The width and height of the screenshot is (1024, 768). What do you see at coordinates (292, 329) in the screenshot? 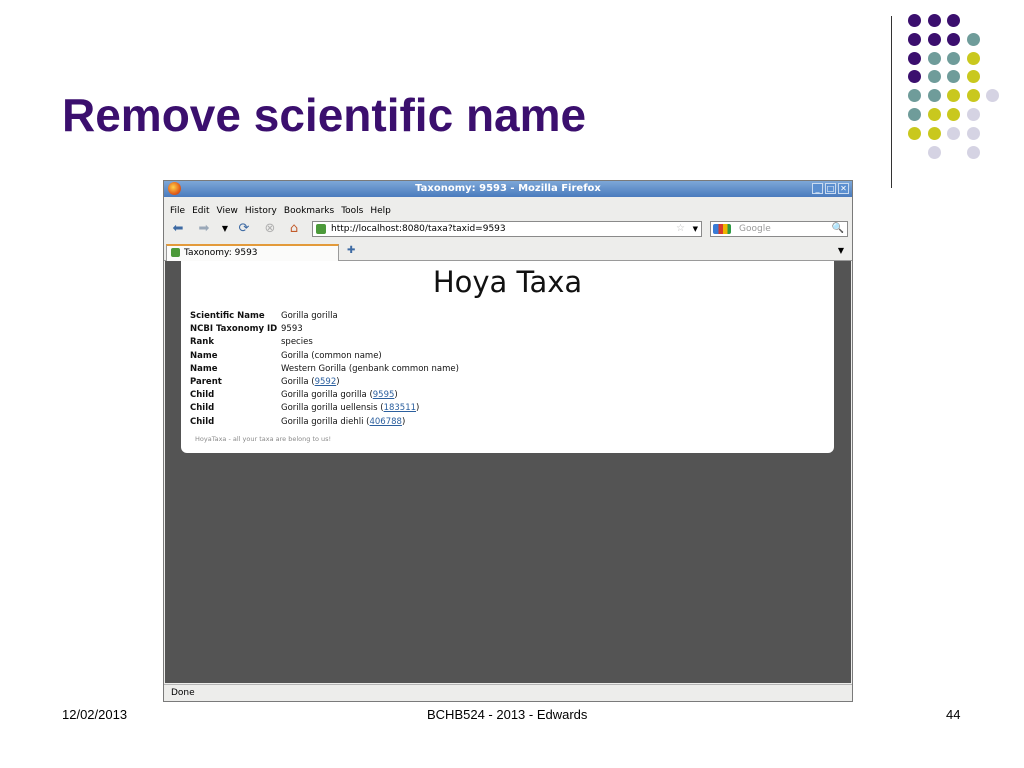
I see `row-value-text: 9593` at bounding box center [292, 329].